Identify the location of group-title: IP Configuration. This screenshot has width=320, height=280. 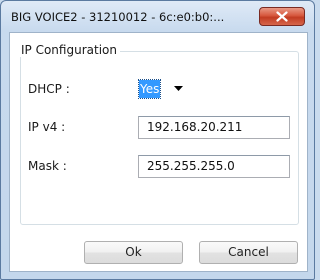
(69, 50).